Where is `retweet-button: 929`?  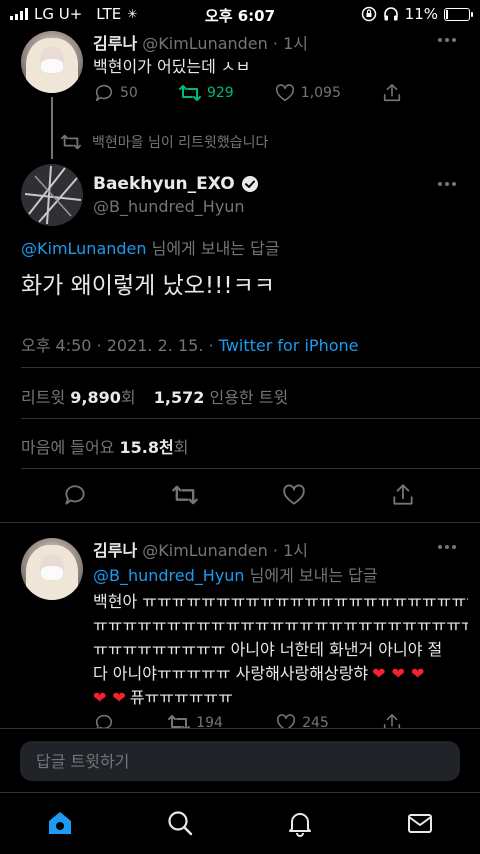 retweet-button: 929 is located at coordinates (206, 93).